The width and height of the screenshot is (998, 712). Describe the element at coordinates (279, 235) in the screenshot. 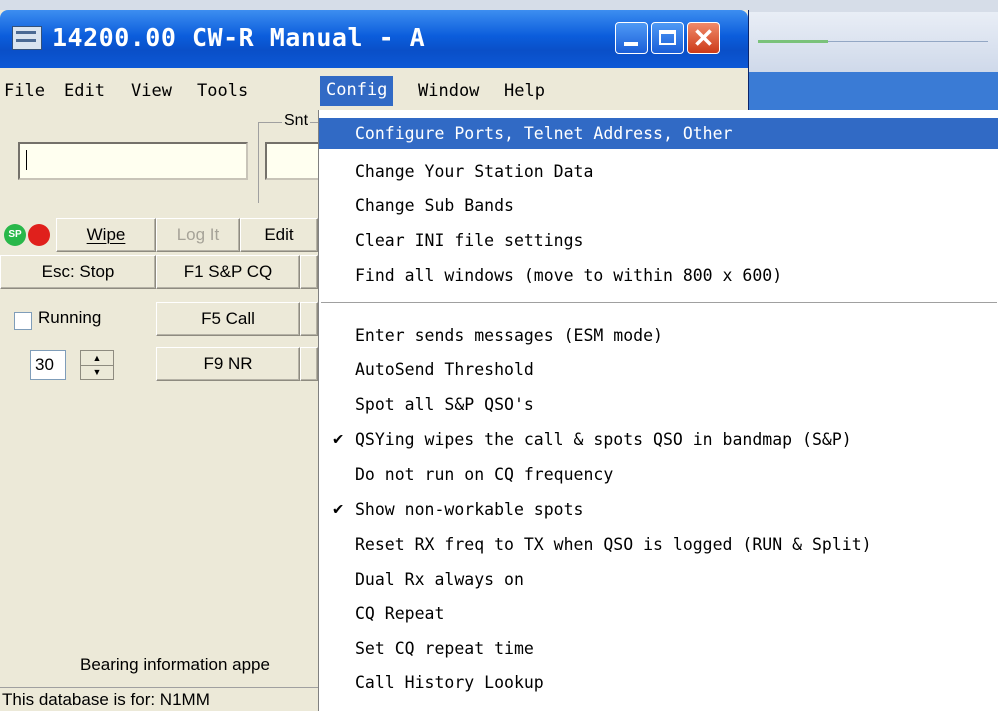

I see `edit-button: Edit` at that location.